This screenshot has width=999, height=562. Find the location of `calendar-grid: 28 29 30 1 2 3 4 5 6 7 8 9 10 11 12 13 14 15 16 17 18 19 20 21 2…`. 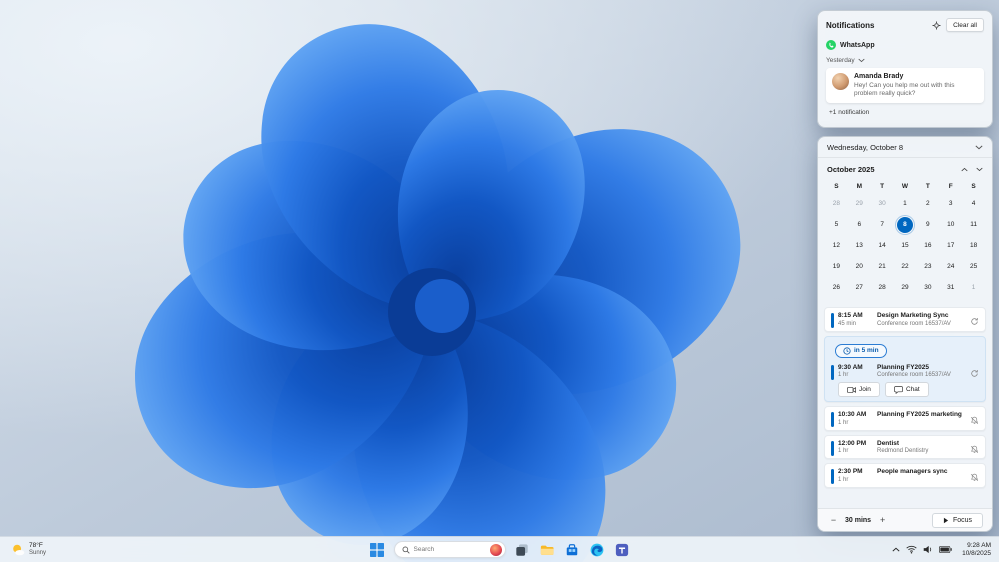

calendar-grid: 28 29 30 1 2 3 4 5 6 7 8 9 10 11 12 13 14 15 16 17 18 19 20 21 2… is located at coordinates (905, 245).